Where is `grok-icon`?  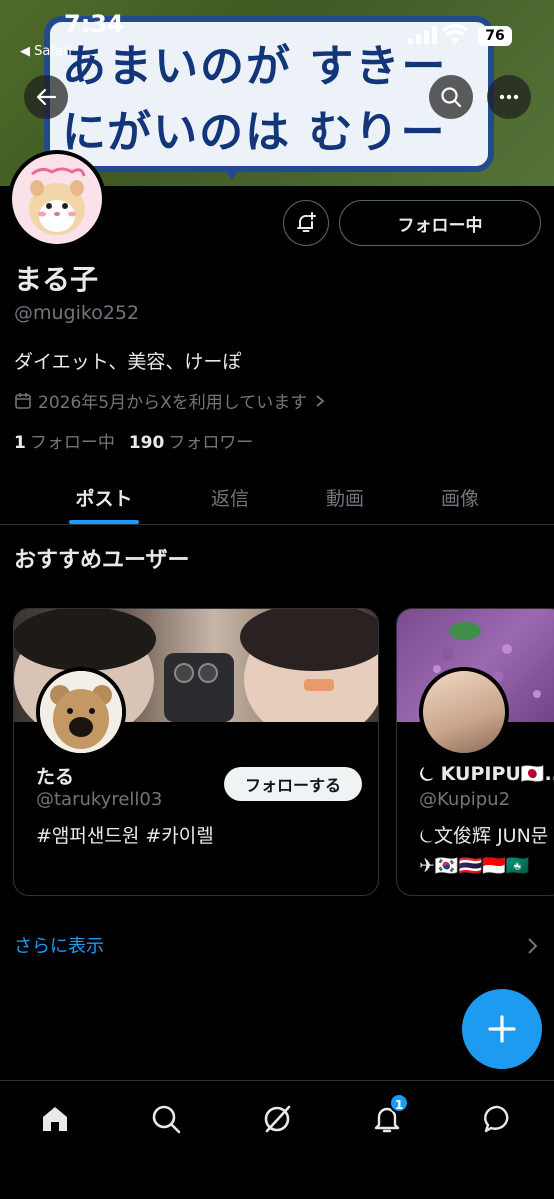
grok-icon is located at coordinates (277, 1119).